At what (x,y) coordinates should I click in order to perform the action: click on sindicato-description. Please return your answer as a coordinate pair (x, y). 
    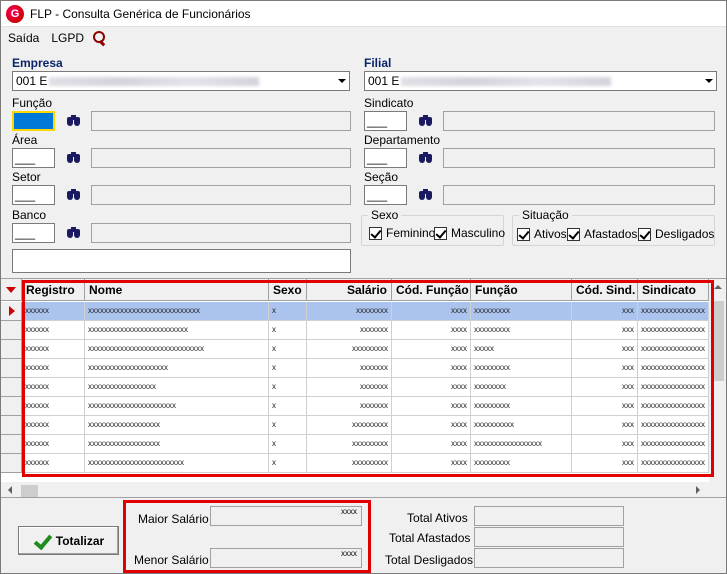
    Looking at the image, I should click on (579, 121).